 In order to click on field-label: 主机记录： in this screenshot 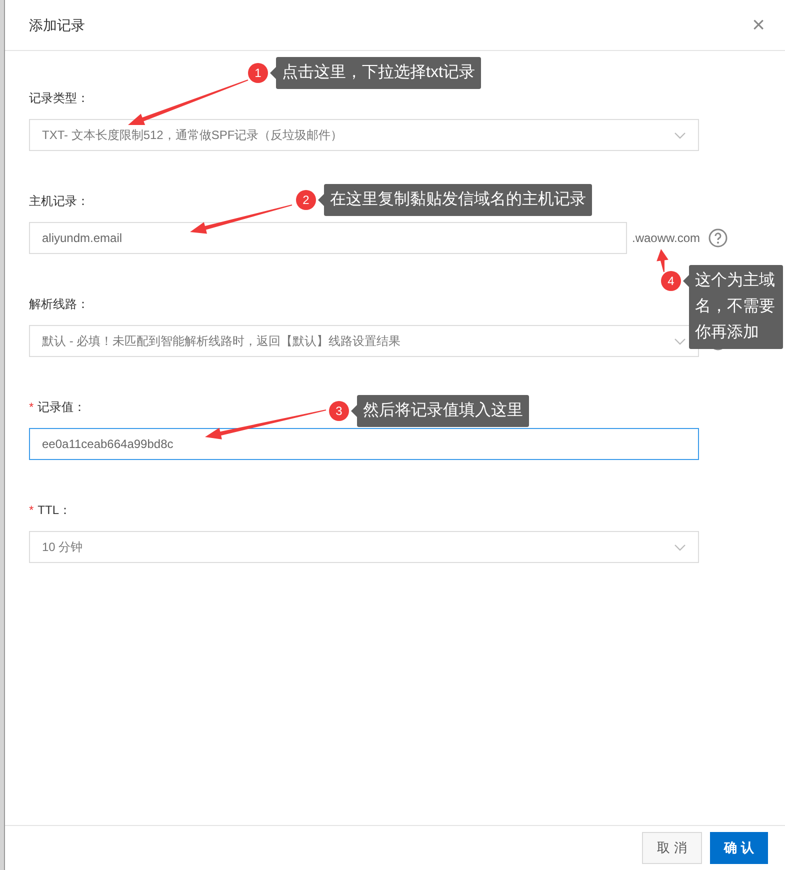, I will do `click(59, 201)`.